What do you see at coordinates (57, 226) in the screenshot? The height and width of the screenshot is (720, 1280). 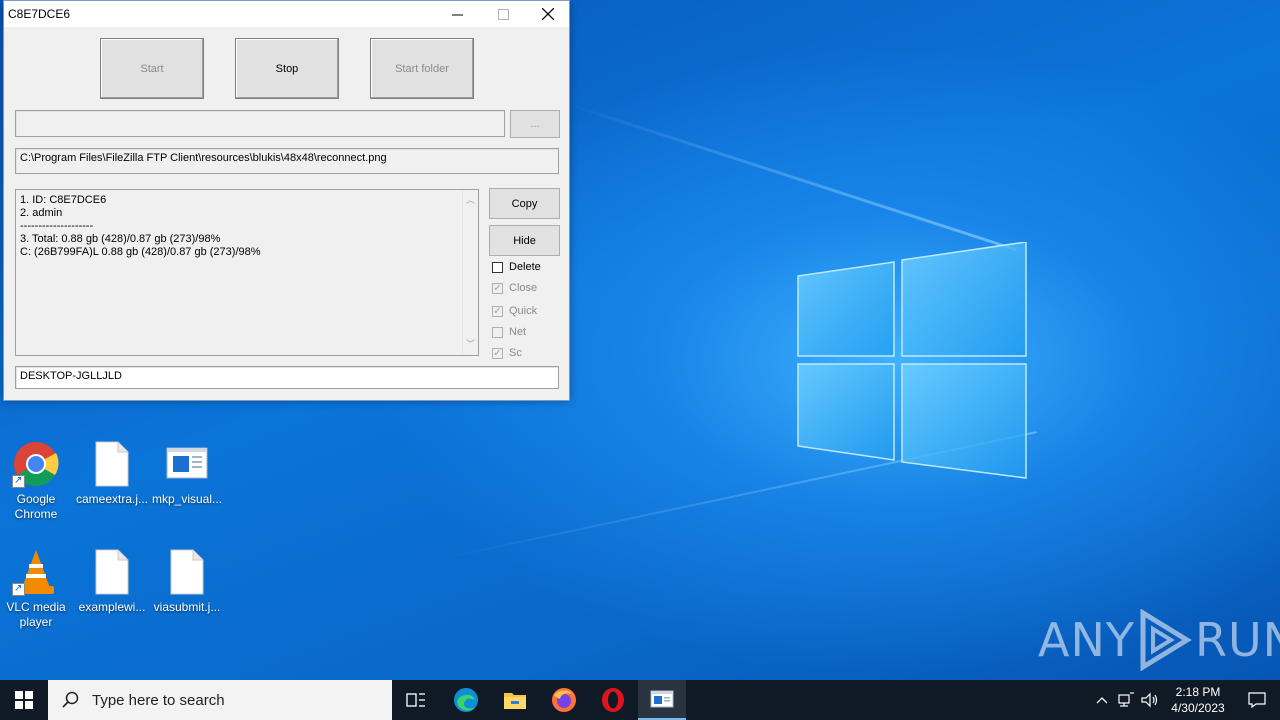 I see `log-line: --------------------` at bounding box center [57, 226].